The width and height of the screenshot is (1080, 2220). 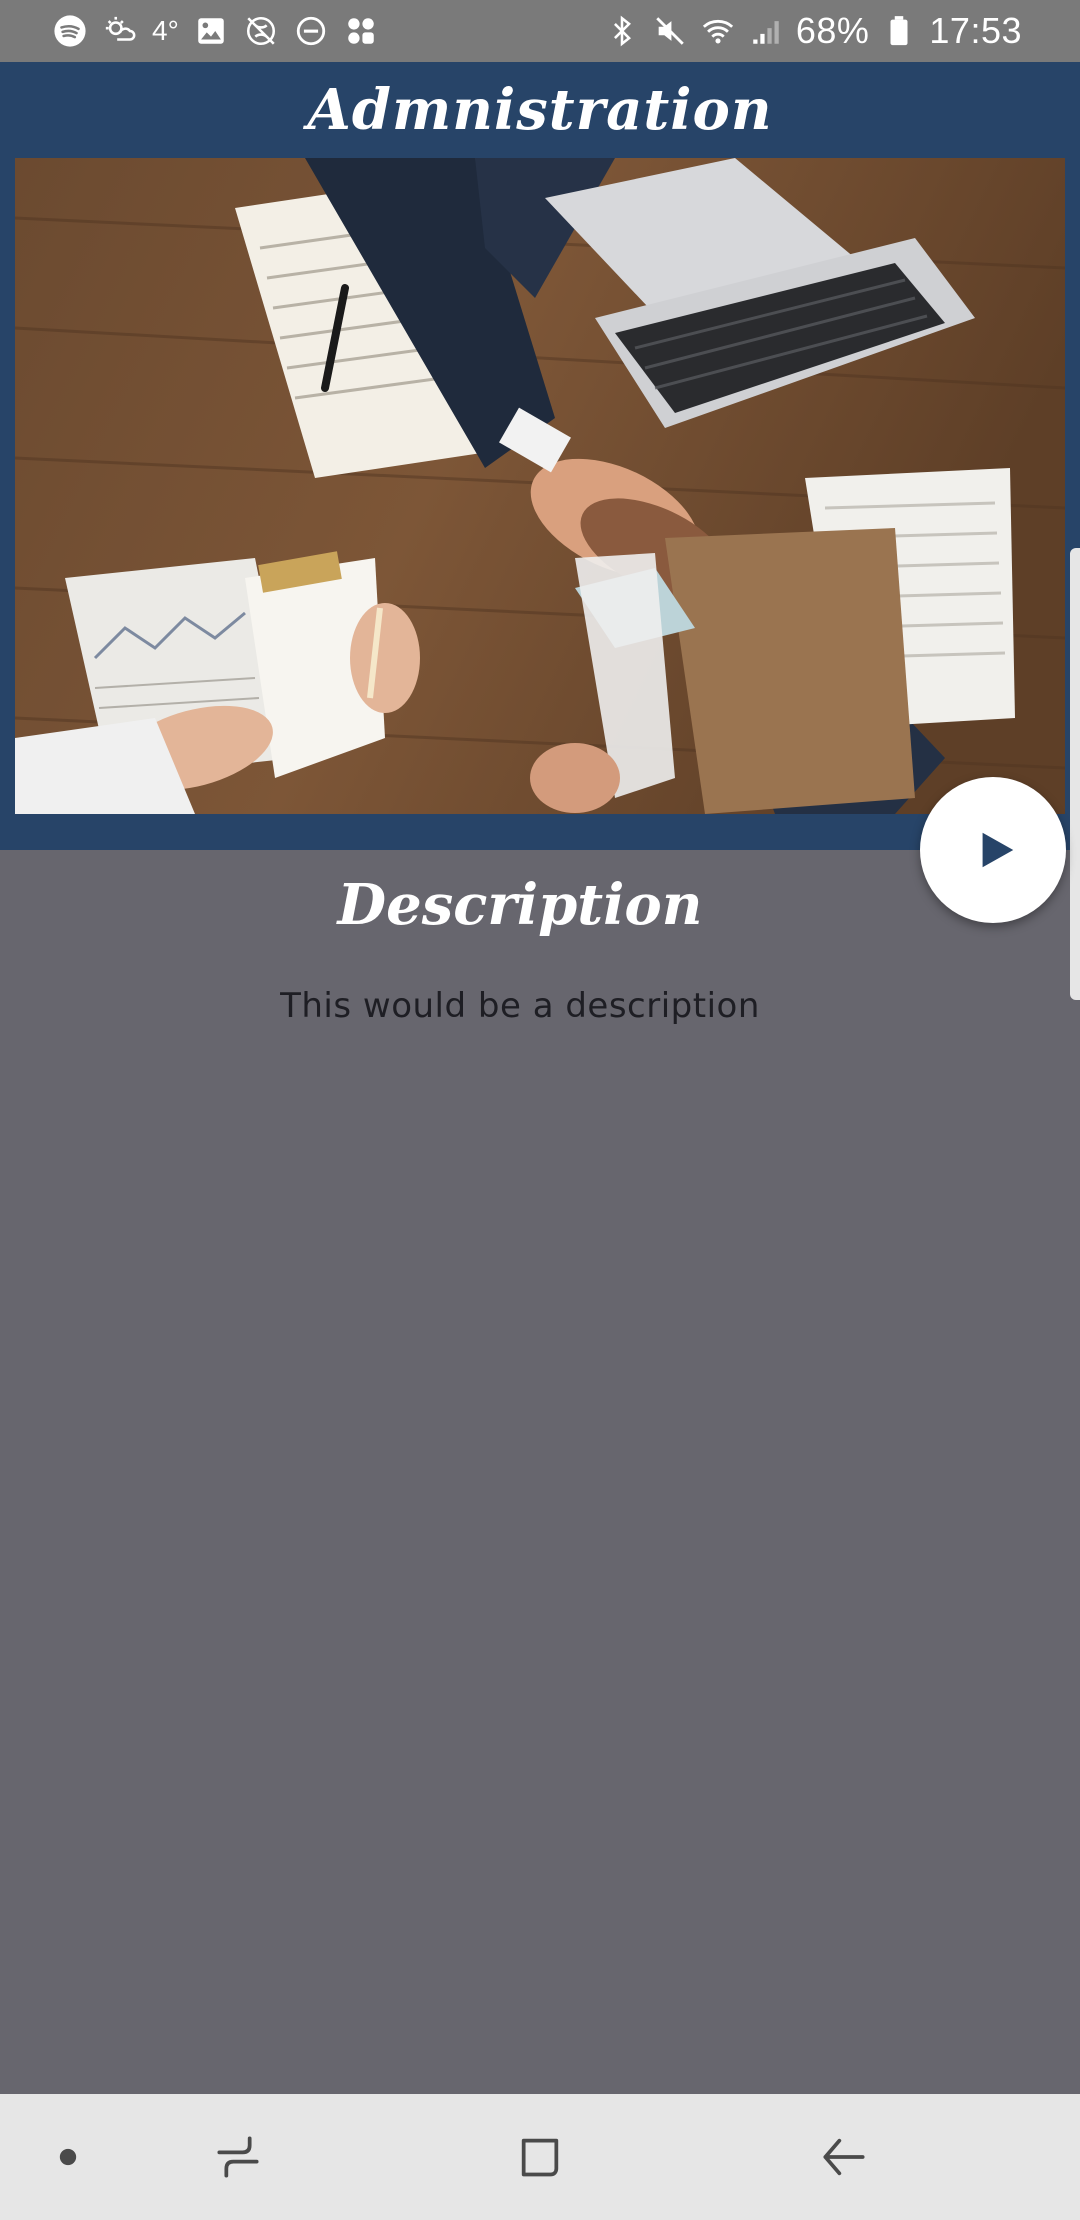 I want to click on dot-icon, so click(x=68, y=2157).